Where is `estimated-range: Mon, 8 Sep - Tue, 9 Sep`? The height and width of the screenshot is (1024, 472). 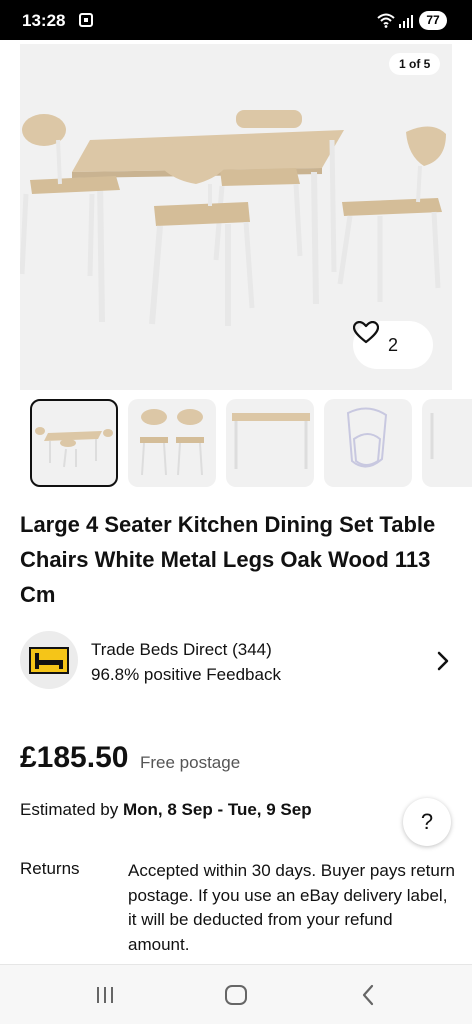 estimated-range: Mon, 8 Sep - Tue, 9 Sep is located at coordinates (217, 809).